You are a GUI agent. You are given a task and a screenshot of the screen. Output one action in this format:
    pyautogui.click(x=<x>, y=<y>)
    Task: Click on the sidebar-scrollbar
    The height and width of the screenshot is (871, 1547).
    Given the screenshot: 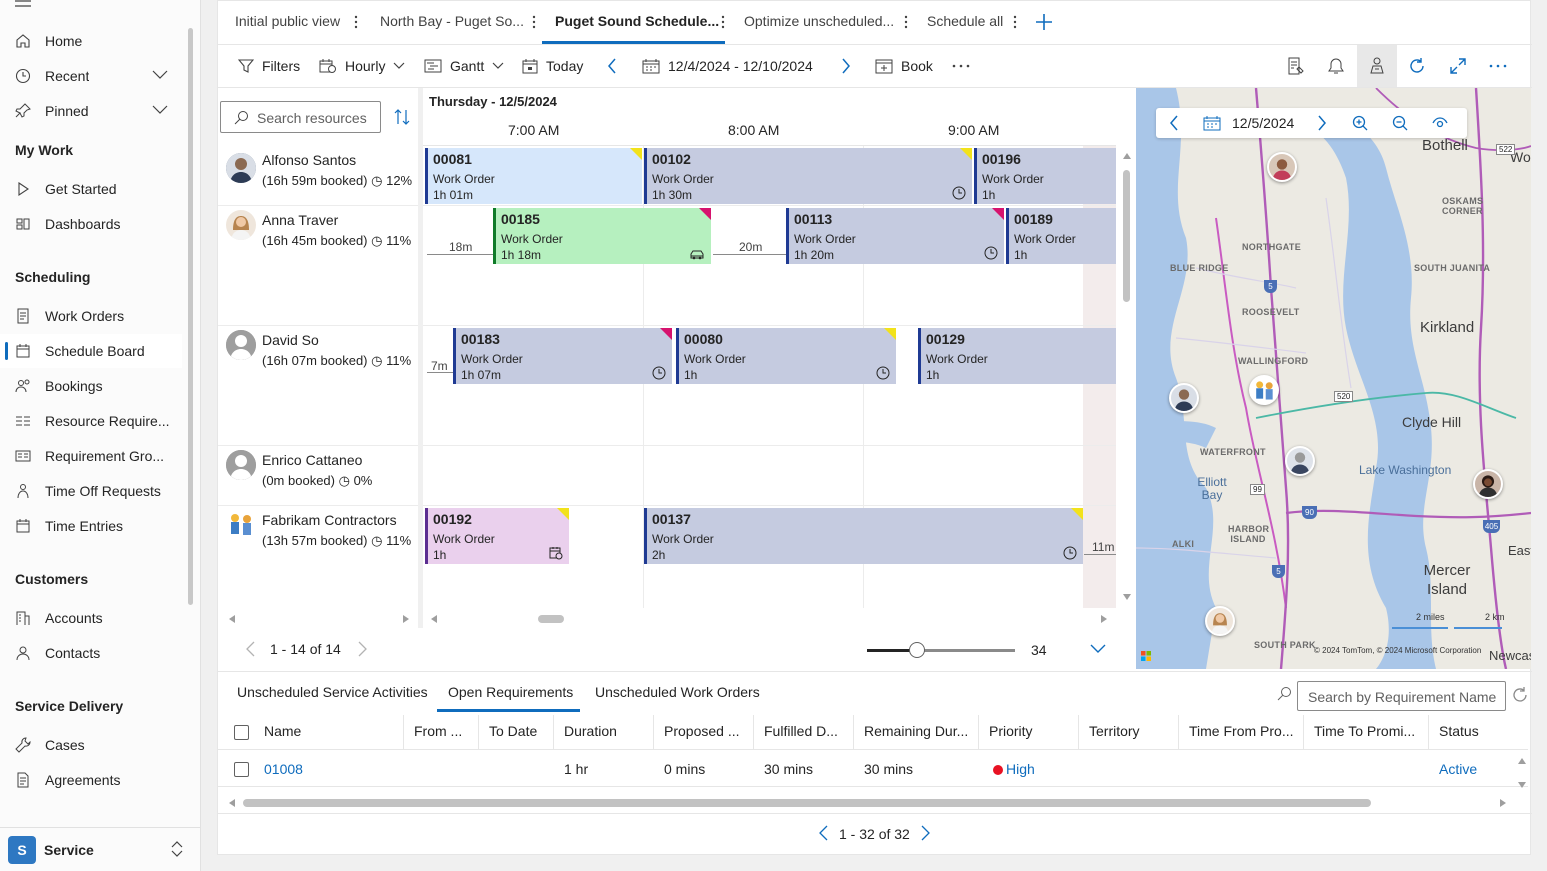 What is the action you would take?
    pyautogui.click(x=190, y=316)
    